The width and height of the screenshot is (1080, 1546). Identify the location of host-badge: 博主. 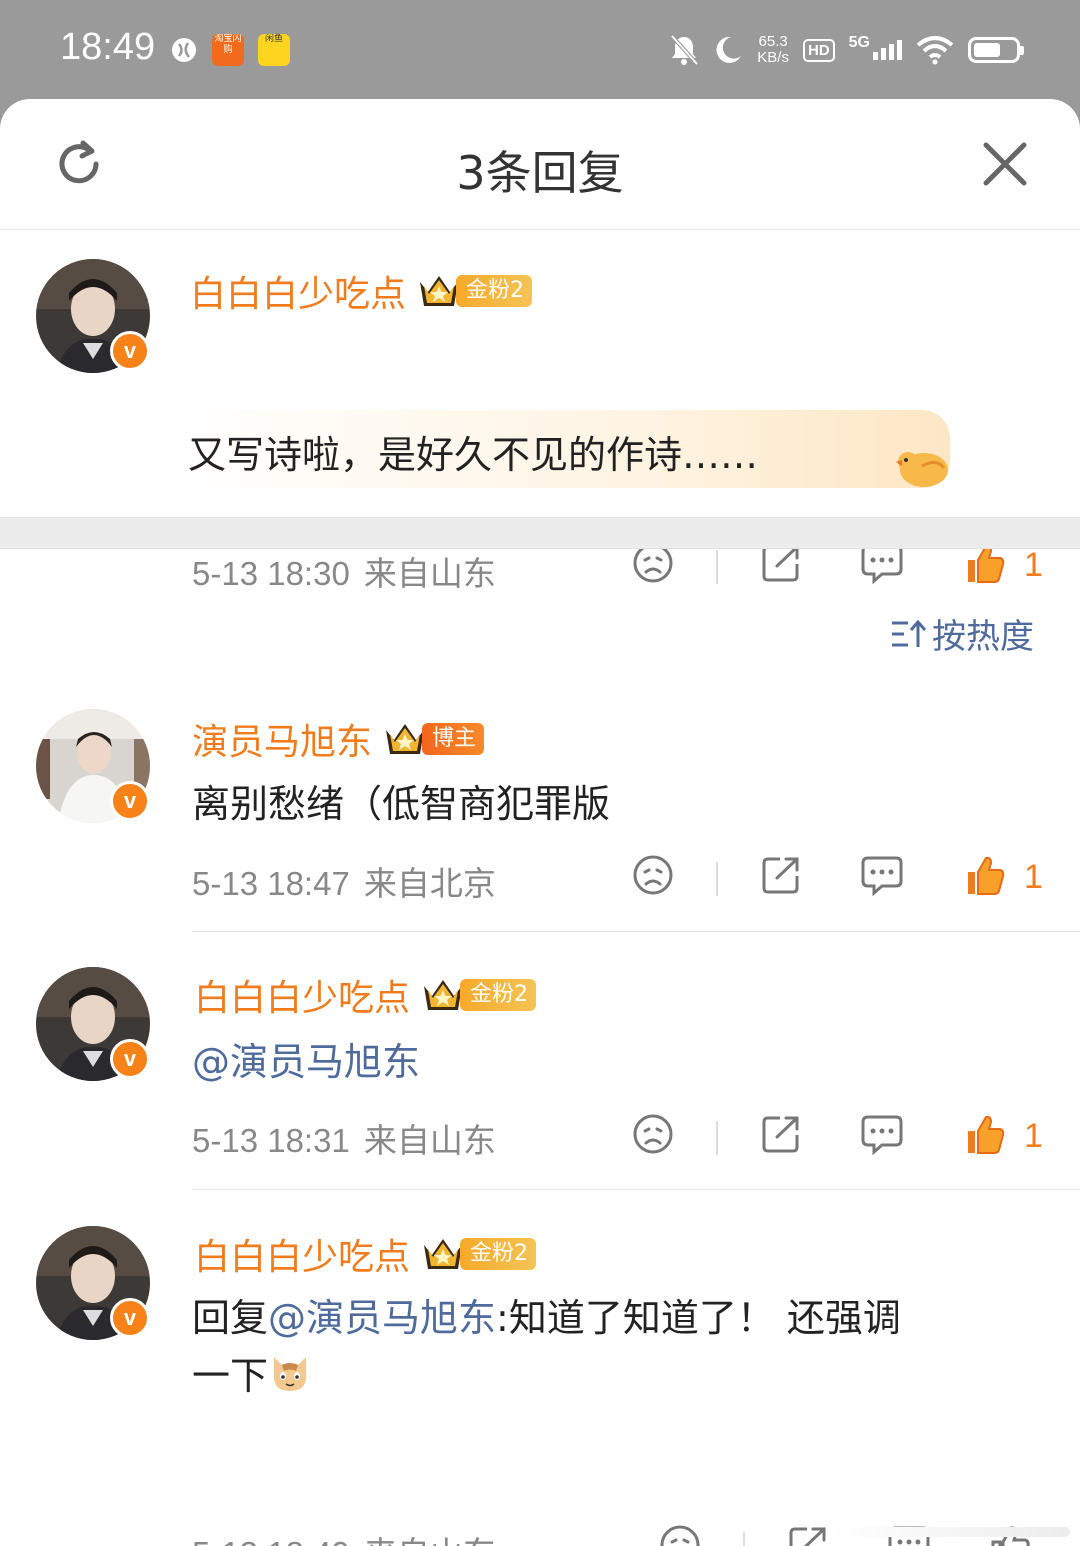
(433, 739).